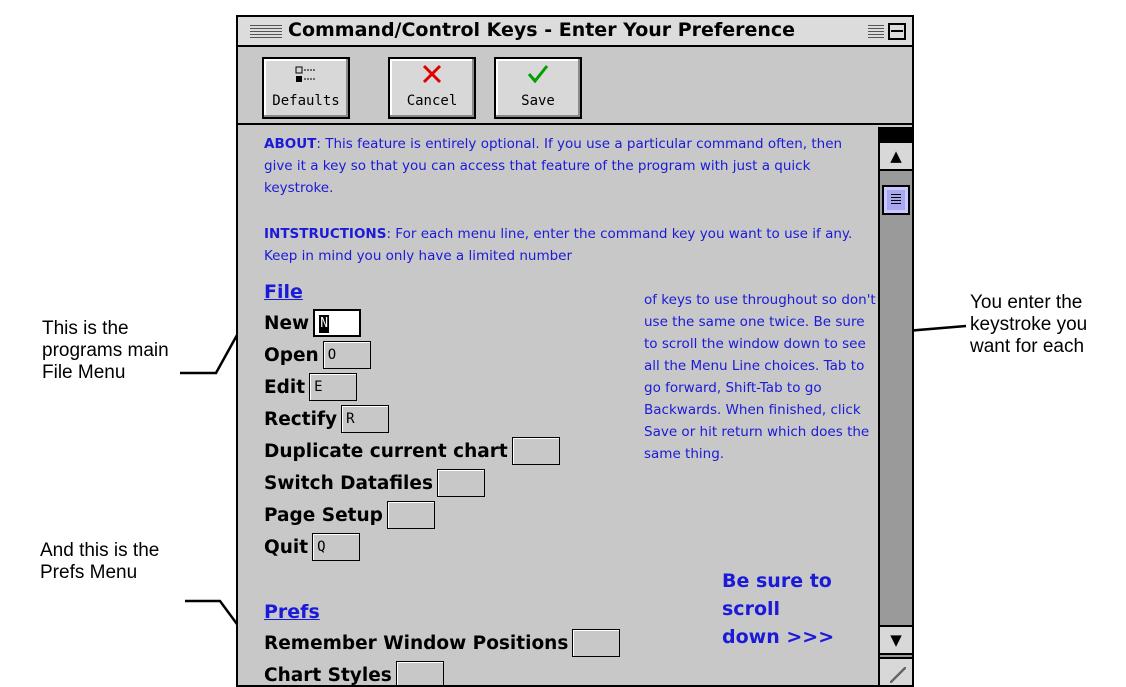 The height and width of the screenshot is (687, 1126). What do you see at coordinates (386, 451) in the screenshot?
I see `menu-line-label: Duplicate current chart` at bounding box center [386, 451].